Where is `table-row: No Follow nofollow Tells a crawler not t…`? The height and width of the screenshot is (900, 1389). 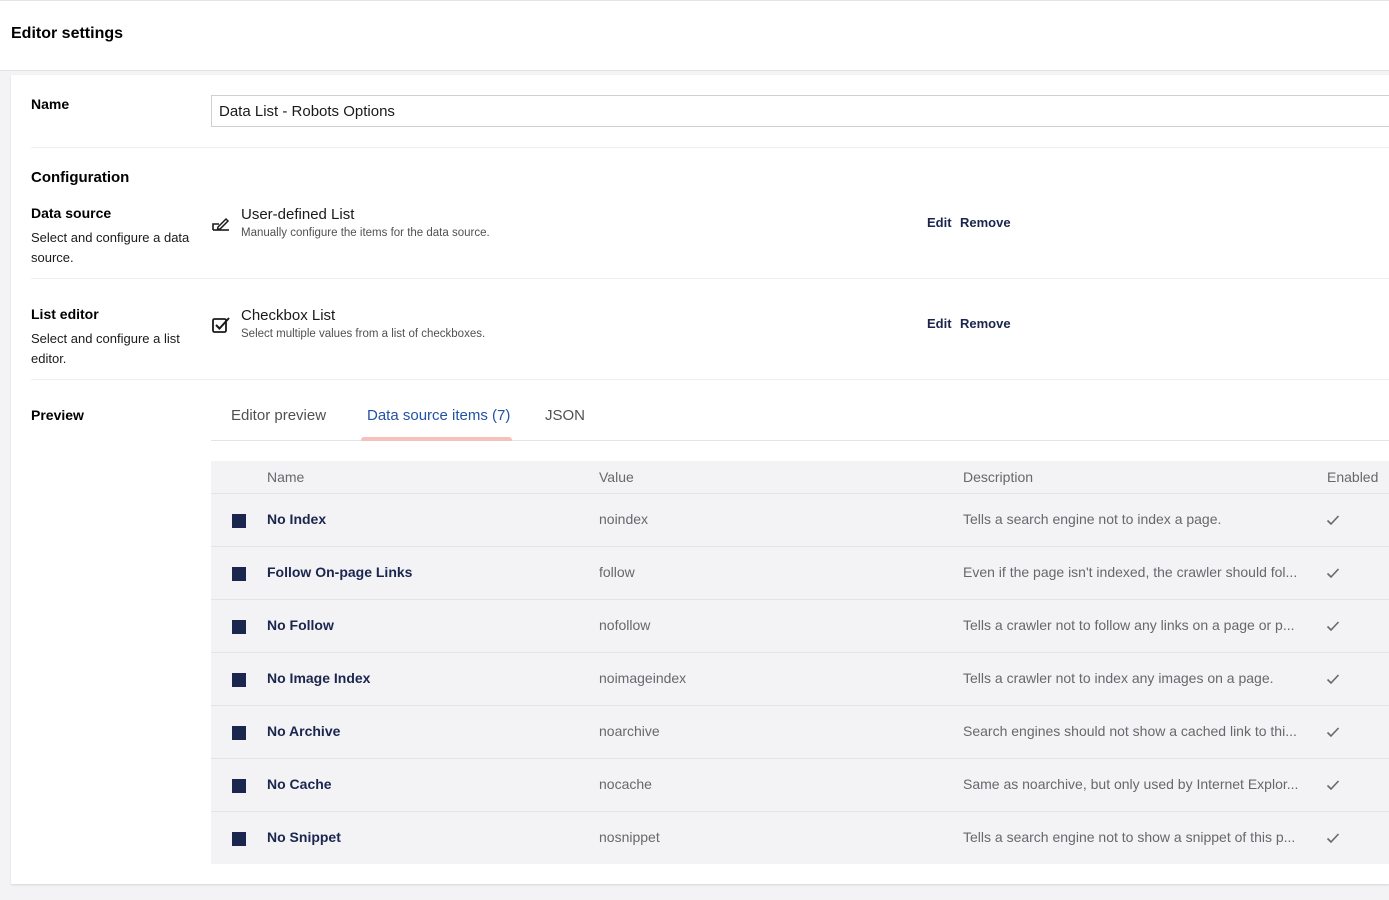
table-row: No Follow nofollow Tells a crawler not t… is located at coordinates (800, 626).